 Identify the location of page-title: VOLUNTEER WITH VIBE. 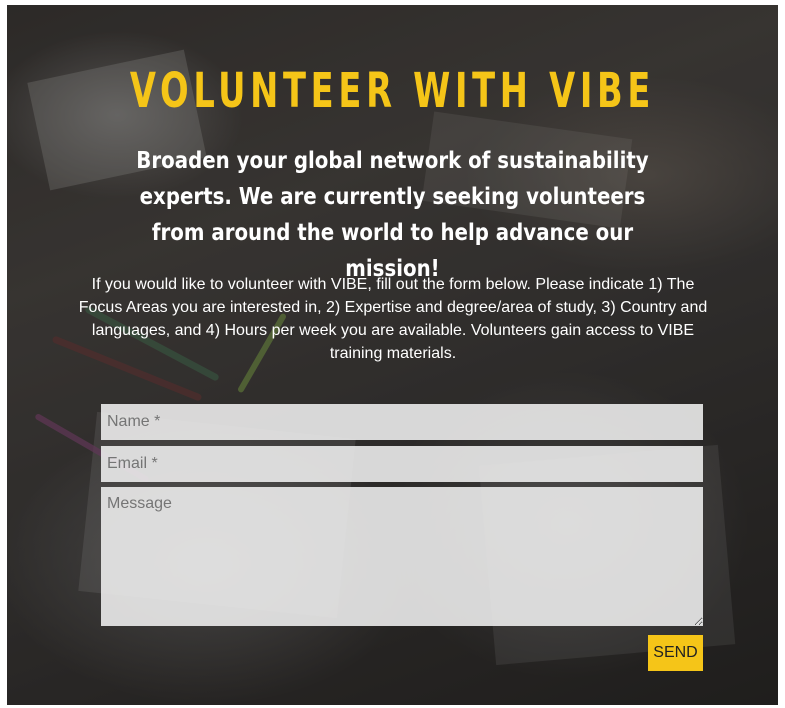
(392, 91).